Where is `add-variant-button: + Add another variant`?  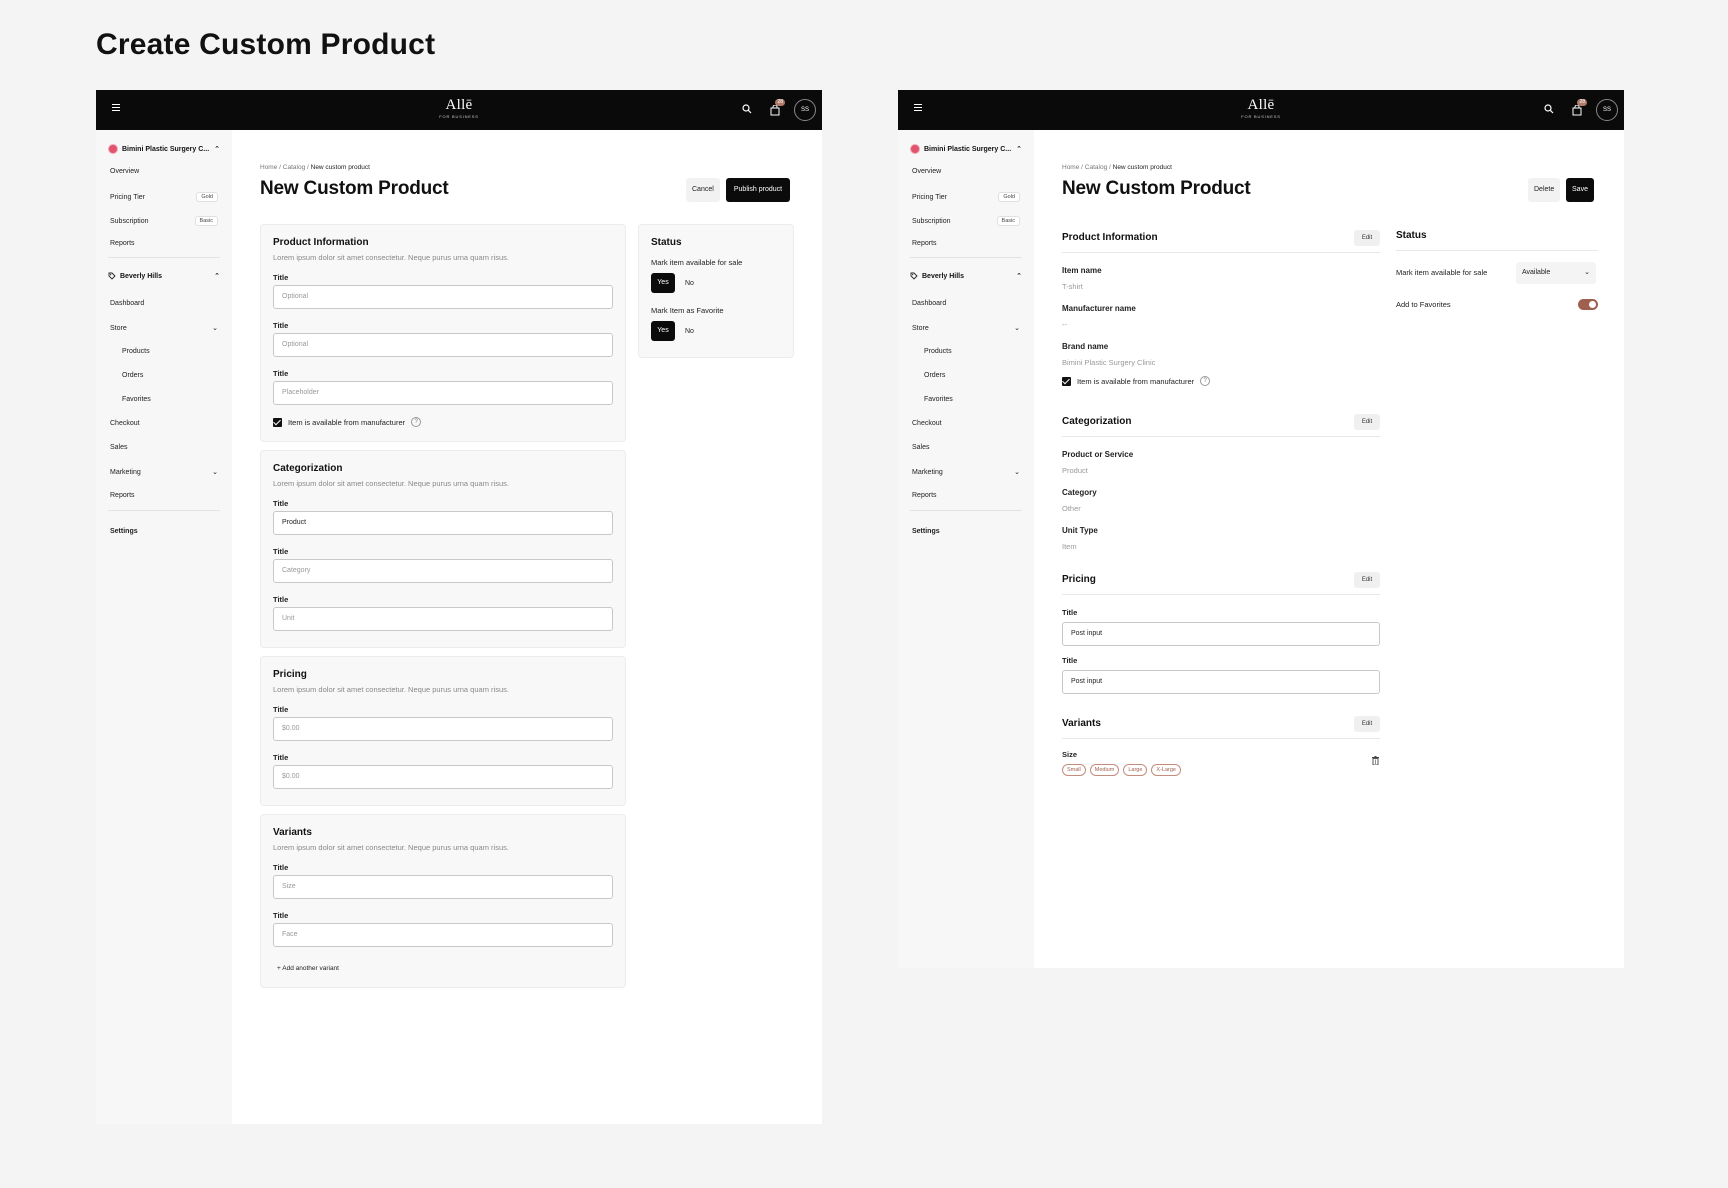
add-variant-button: + Add another variant is located at coordinates (308, 968).